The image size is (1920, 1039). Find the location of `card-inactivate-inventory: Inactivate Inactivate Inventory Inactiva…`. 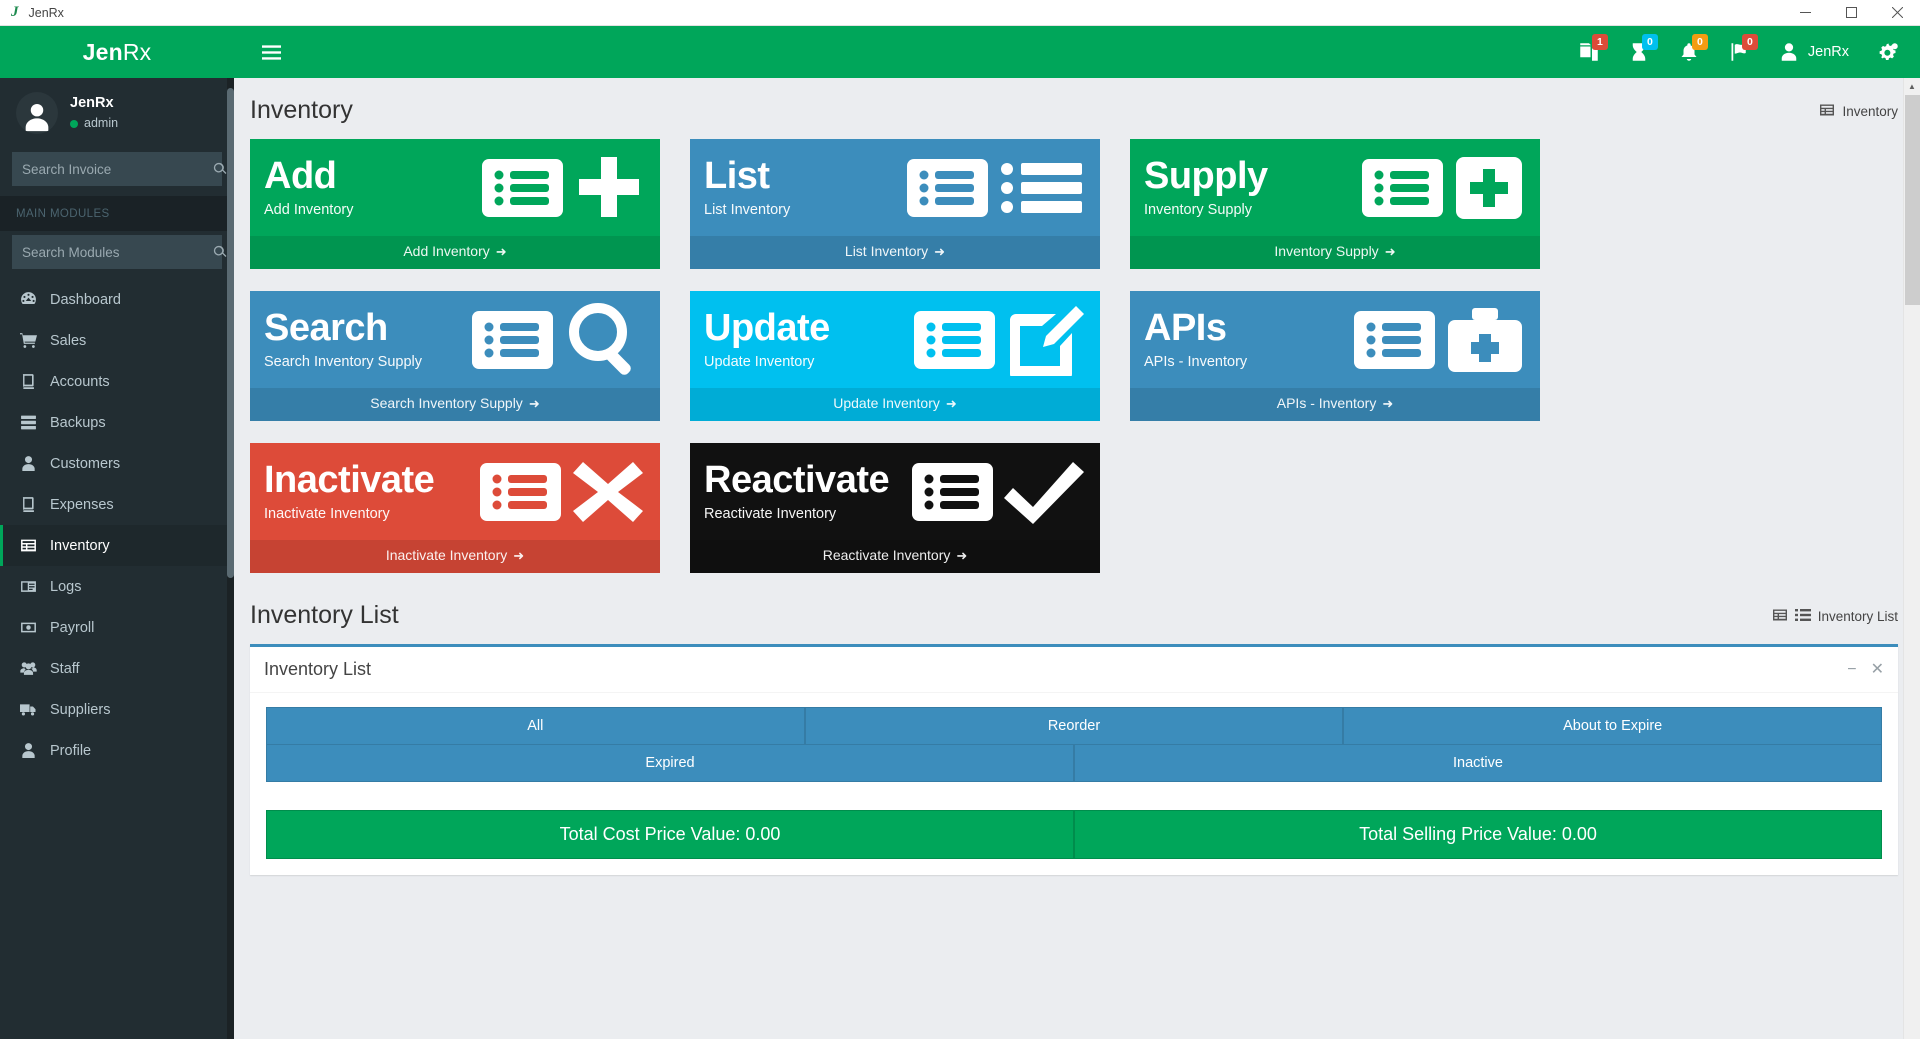

card-inactivate-inventory: Inactivate Inactivate Inventory Inactiva… is located at coordinates (455, 508).